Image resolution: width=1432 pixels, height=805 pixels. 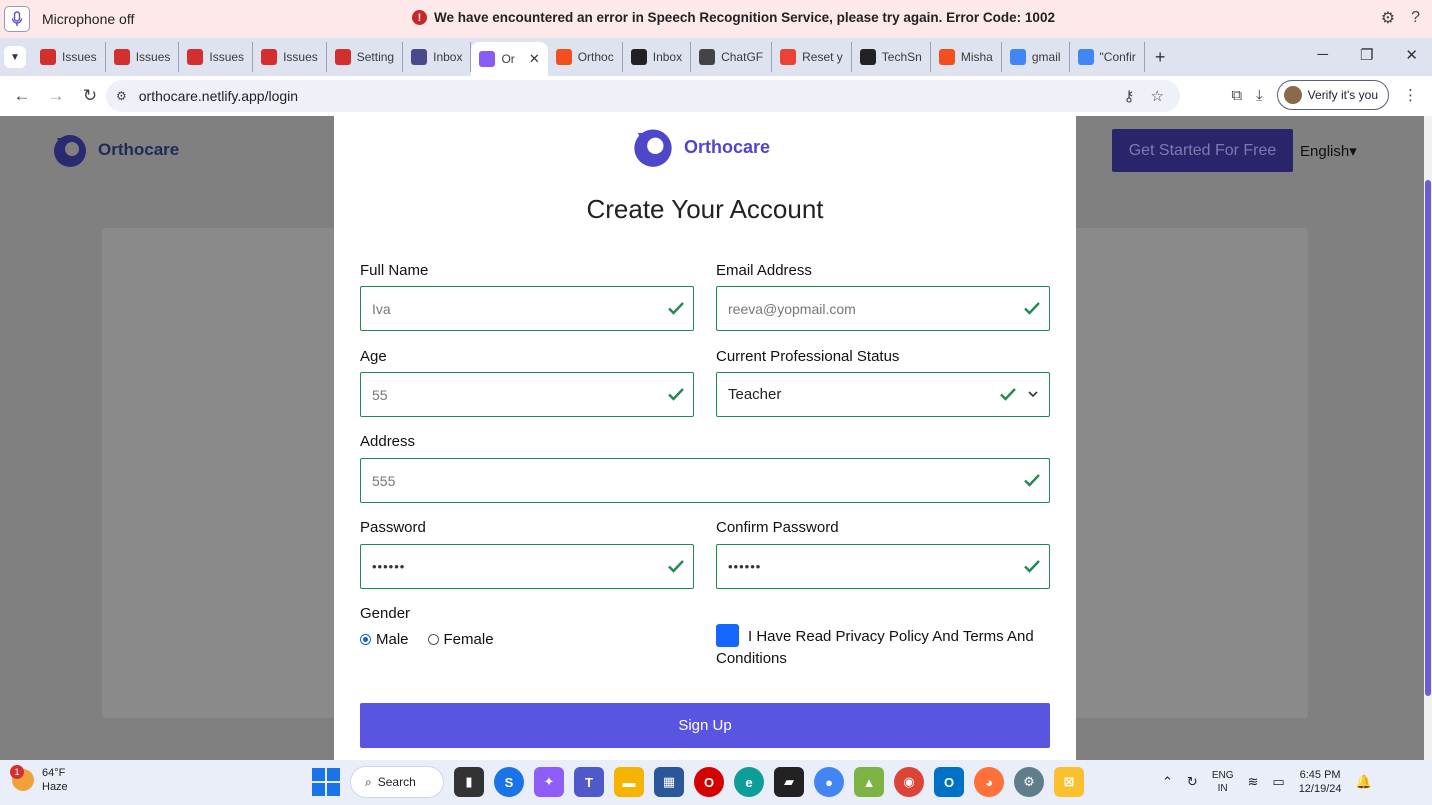 I want to click on taskbar-search-label: Search, so click(x=396, y=782).